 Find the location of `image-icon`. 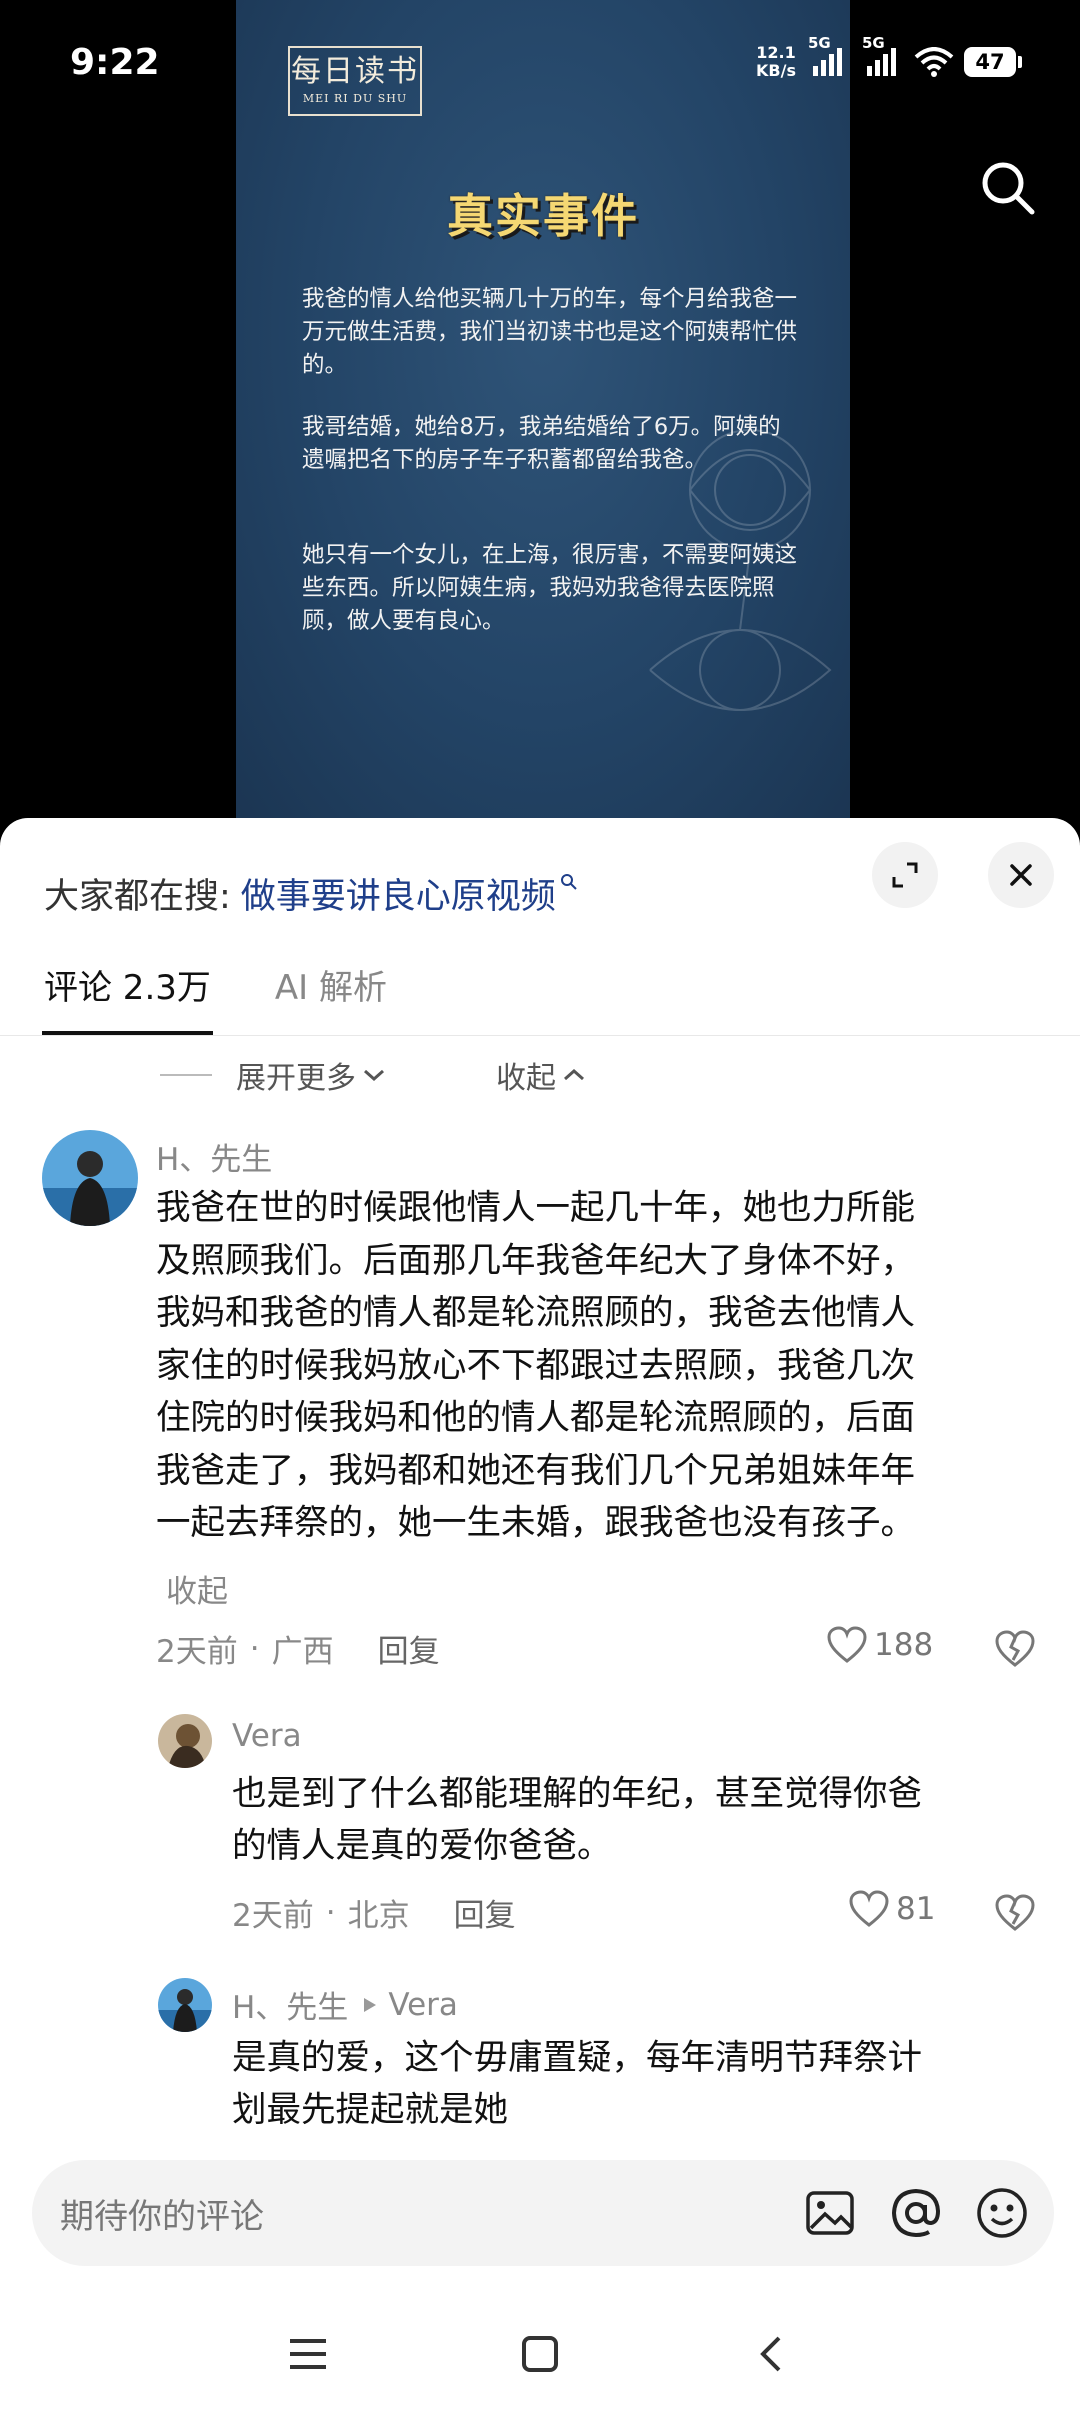

image-icon is located at coordinates (830, 2213).